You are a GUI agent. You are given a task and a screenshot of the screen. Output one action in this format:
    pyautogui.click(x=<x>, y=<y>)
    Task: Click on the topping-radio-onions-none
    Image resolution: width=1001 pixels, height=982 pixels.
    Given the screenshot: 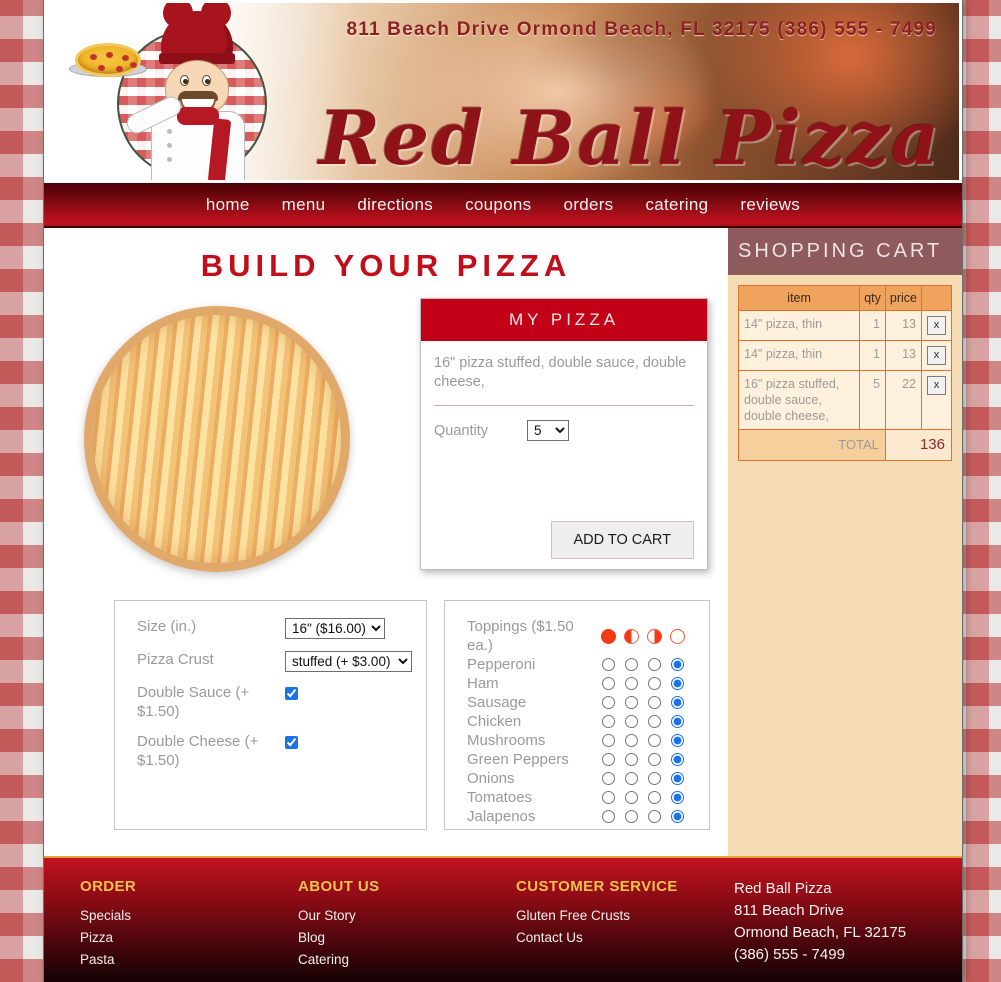 What is the action you would take?
    pyautogui.click(x=677, y=778)
    